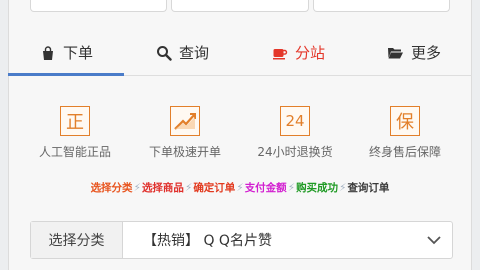 The image size is (480, 270). Describe the element at coordinates (265, 188) in the screenshot. I see `step-pay-amount: 支付金额` at that location.